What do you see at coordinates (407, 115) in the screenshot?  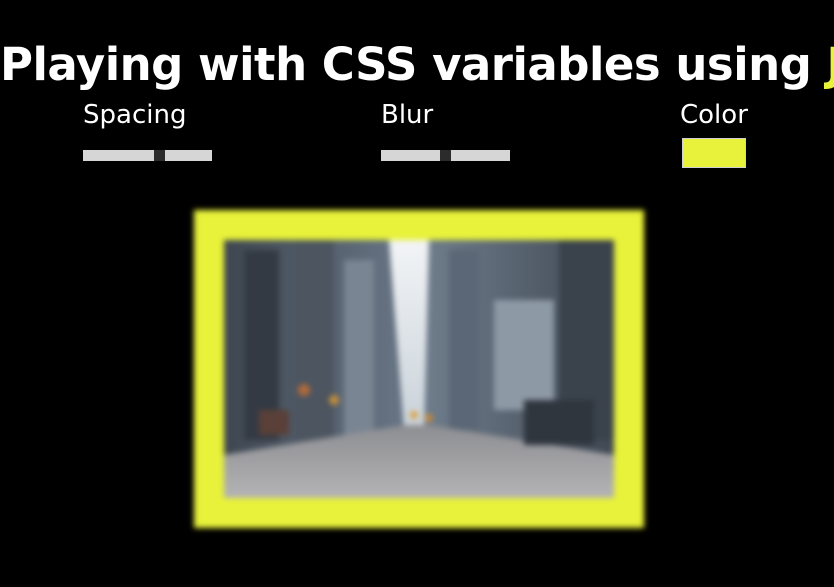 I see `blur-label: Blur` at bounding box center [407, 115].